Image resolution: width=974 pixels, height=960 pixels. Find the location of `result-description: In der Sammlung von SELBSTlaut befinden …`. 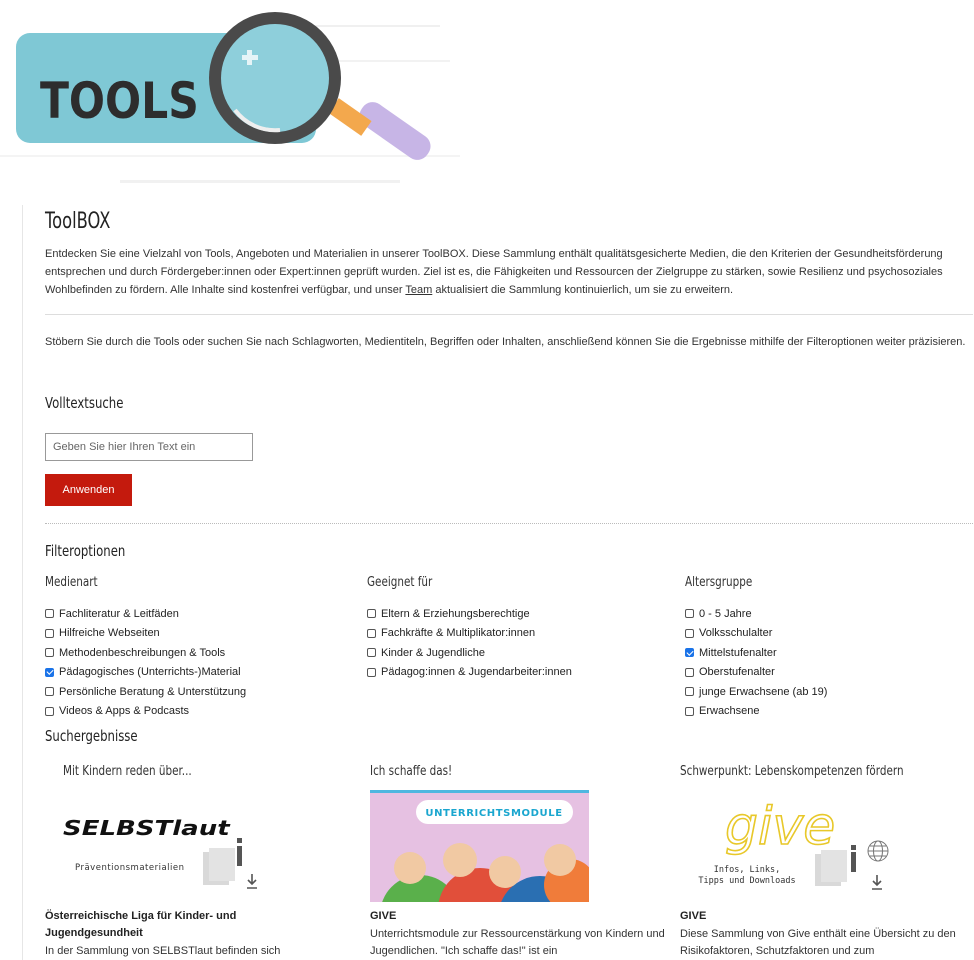

result-description: In der Sammlung von SELBSTlaut befinden … is located at coordinates (163, 951).